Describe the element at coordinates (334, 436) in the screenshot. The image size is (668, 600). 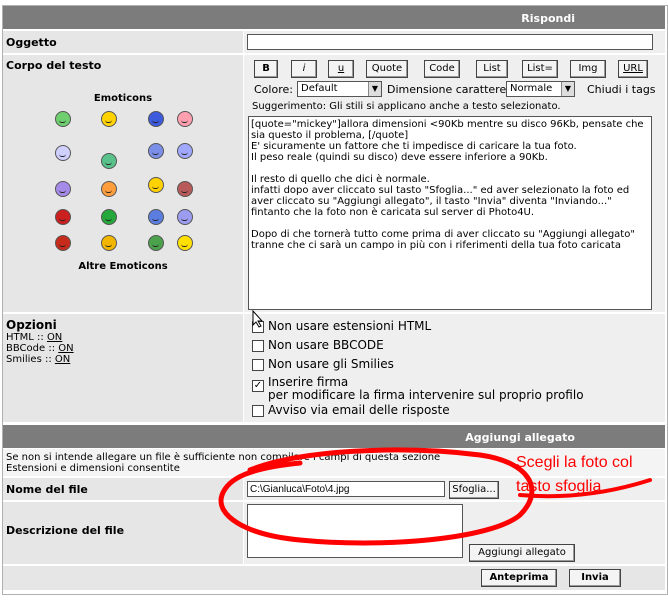
I see `attach-header: Aggiungi allegato` at that location.